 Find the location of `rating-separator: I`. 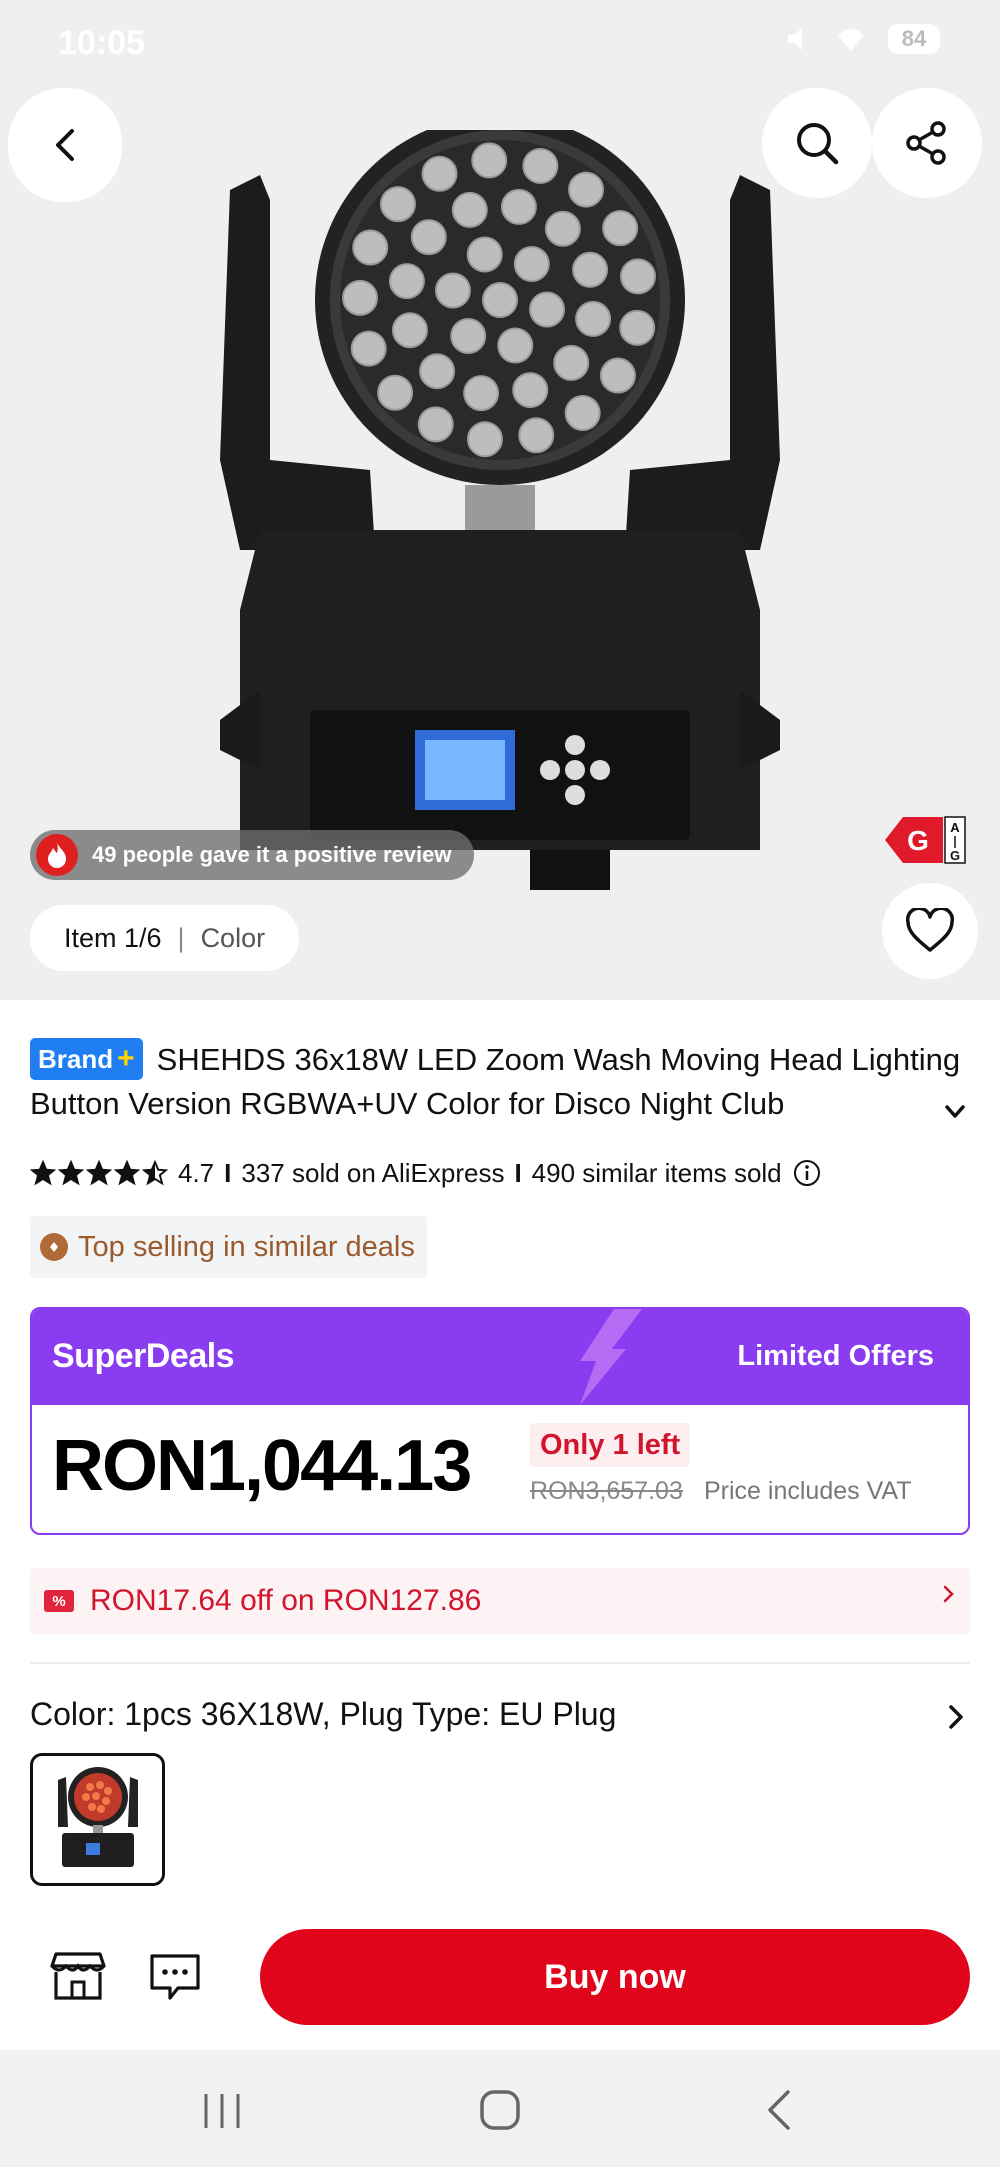

rating-separator: I is located at coordinates (228, 1172).